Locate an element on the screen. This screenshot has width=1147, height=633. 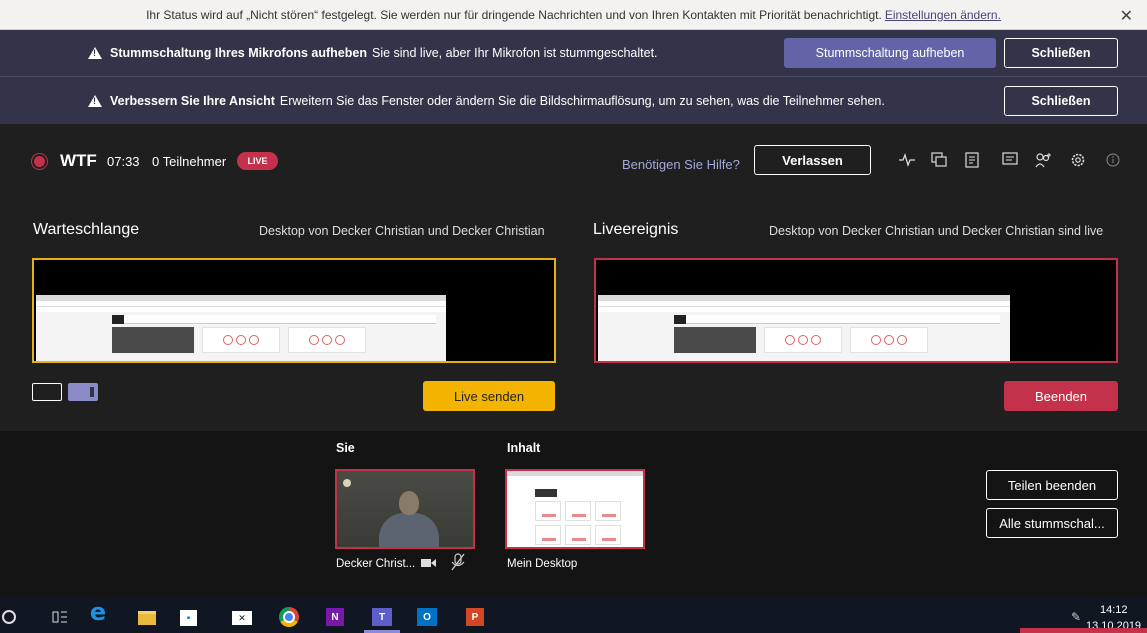
meeting-timer: 07:33 is located at coordinates (123, 161).